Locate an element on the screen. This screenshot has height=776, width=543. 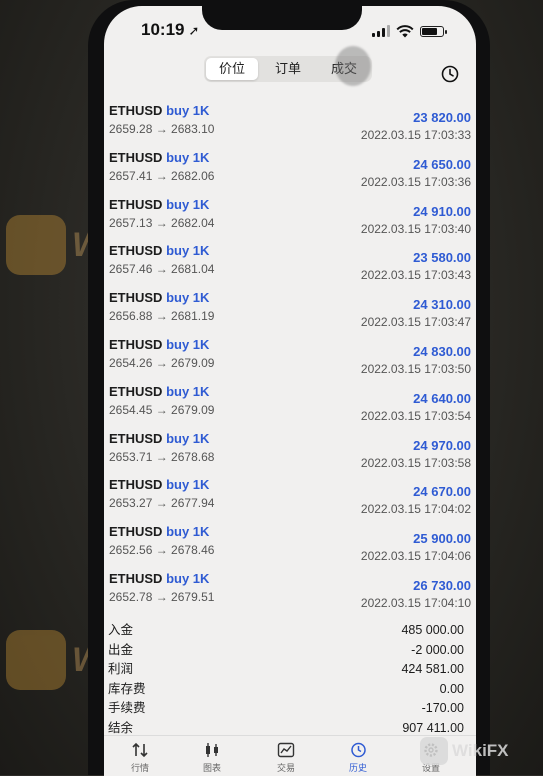
deal-prices: 2653.27 → 2677.94 is located at coordinates (162, 503).